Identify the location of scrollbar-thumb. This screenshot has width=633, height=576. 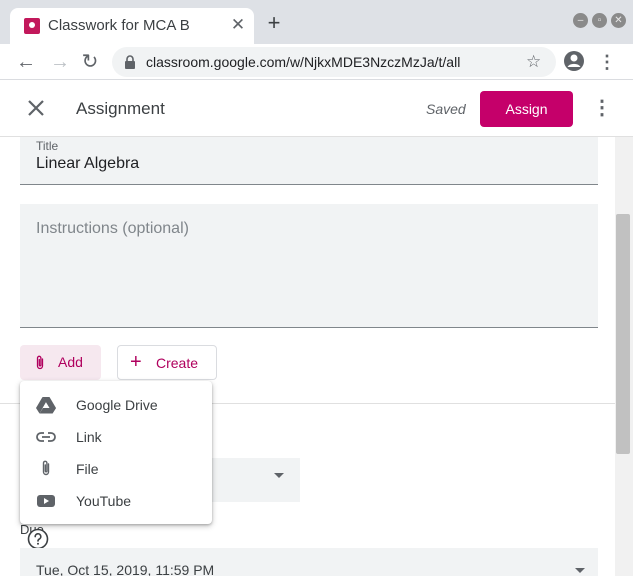
(623, 334).